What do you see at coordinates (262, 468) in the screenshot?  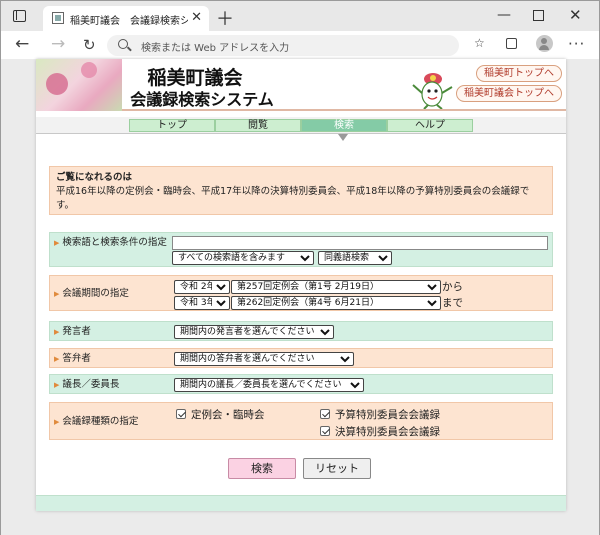 I see `search-button: 検索` at bounding box center [262, 468].